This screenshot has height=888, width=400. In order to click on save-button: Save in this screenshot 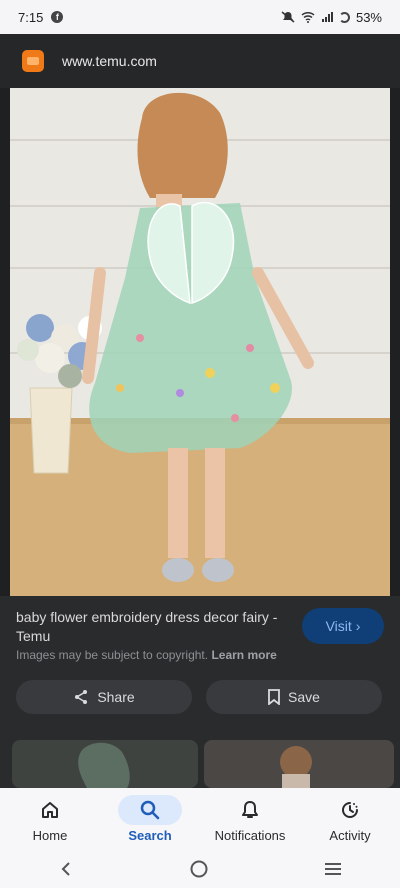, I will do `click(294, 697)`.